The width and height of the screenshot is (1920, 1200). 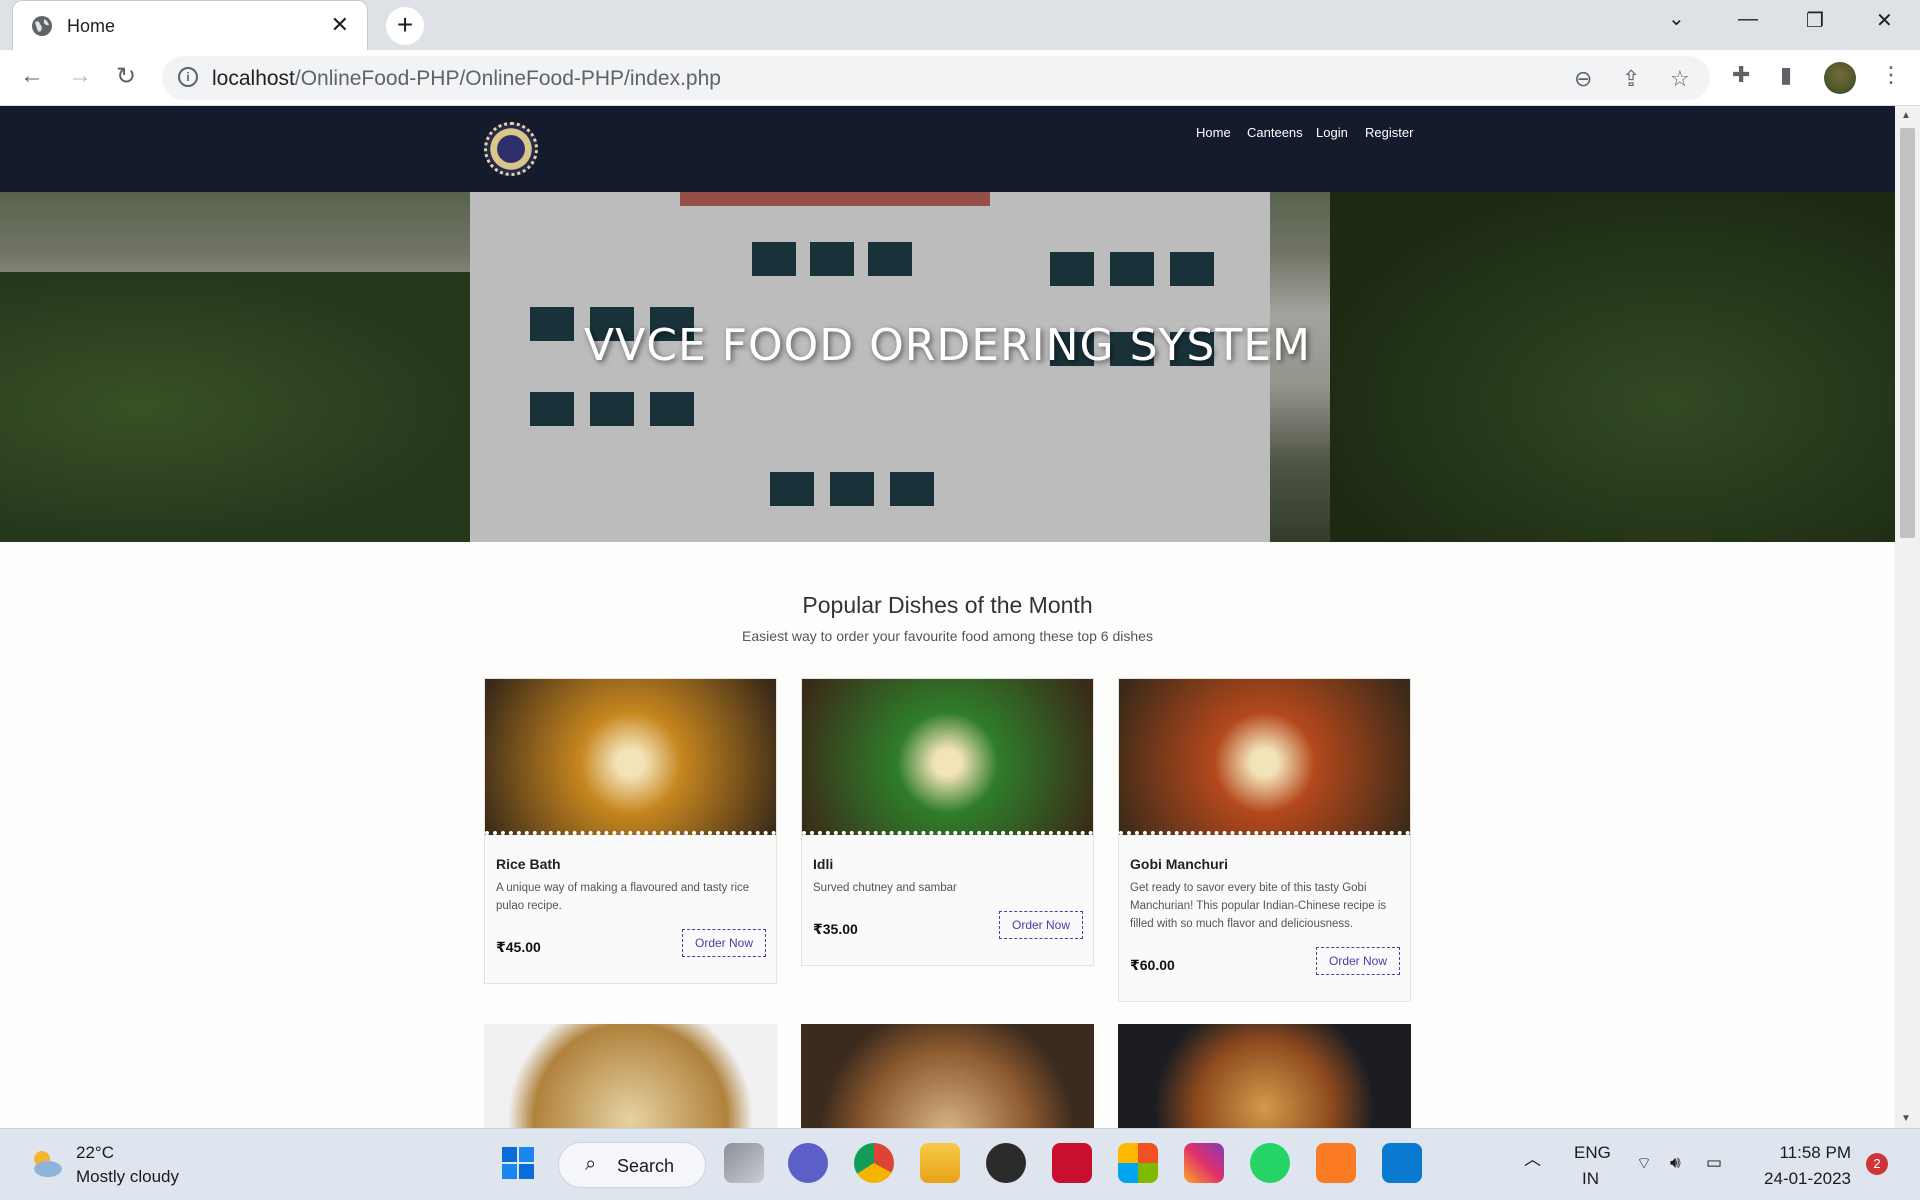 What do you see at coordinates (1884, 20) in the screenshot?
I see `close-window-icon: ✕` at bounding box center [1884, 20].